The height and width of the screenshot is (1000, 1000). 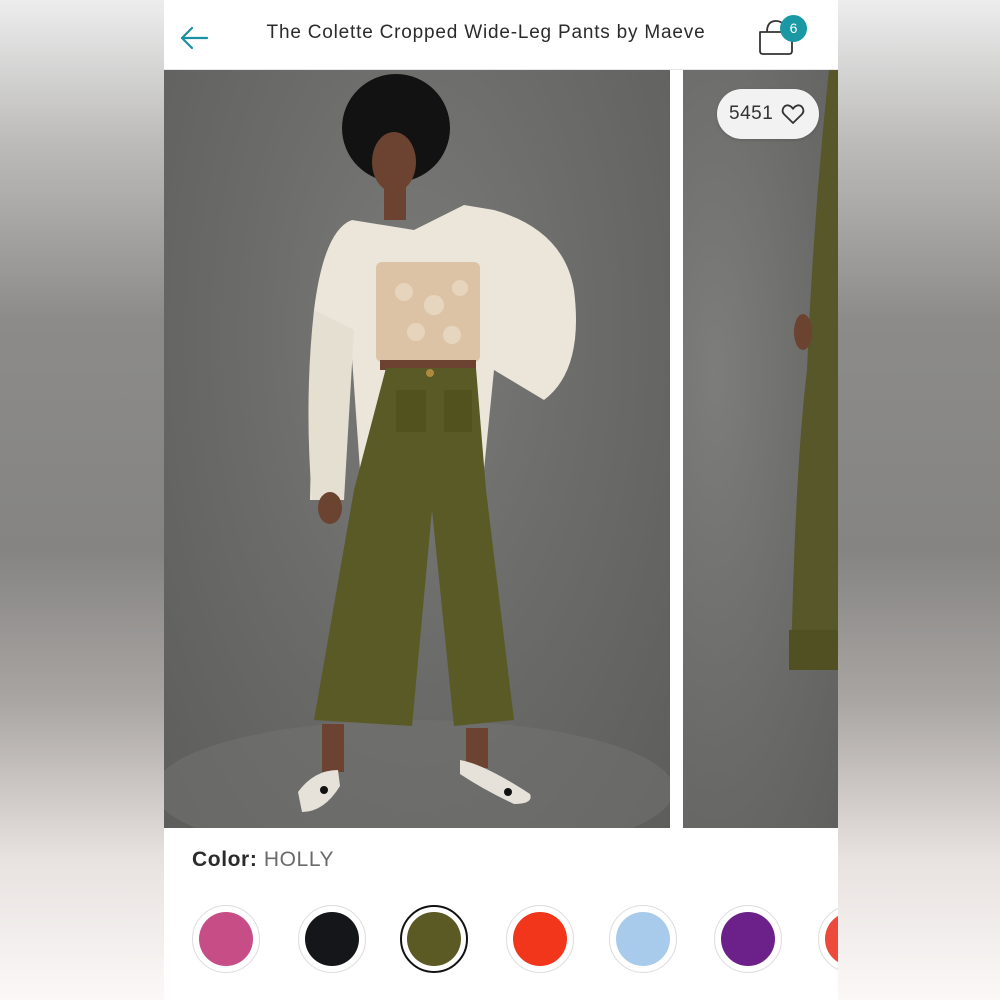 What do you see at coordinates (225, 859) in the screenshot?
I see `color-label: Color:` at bounding box center [225, 859].